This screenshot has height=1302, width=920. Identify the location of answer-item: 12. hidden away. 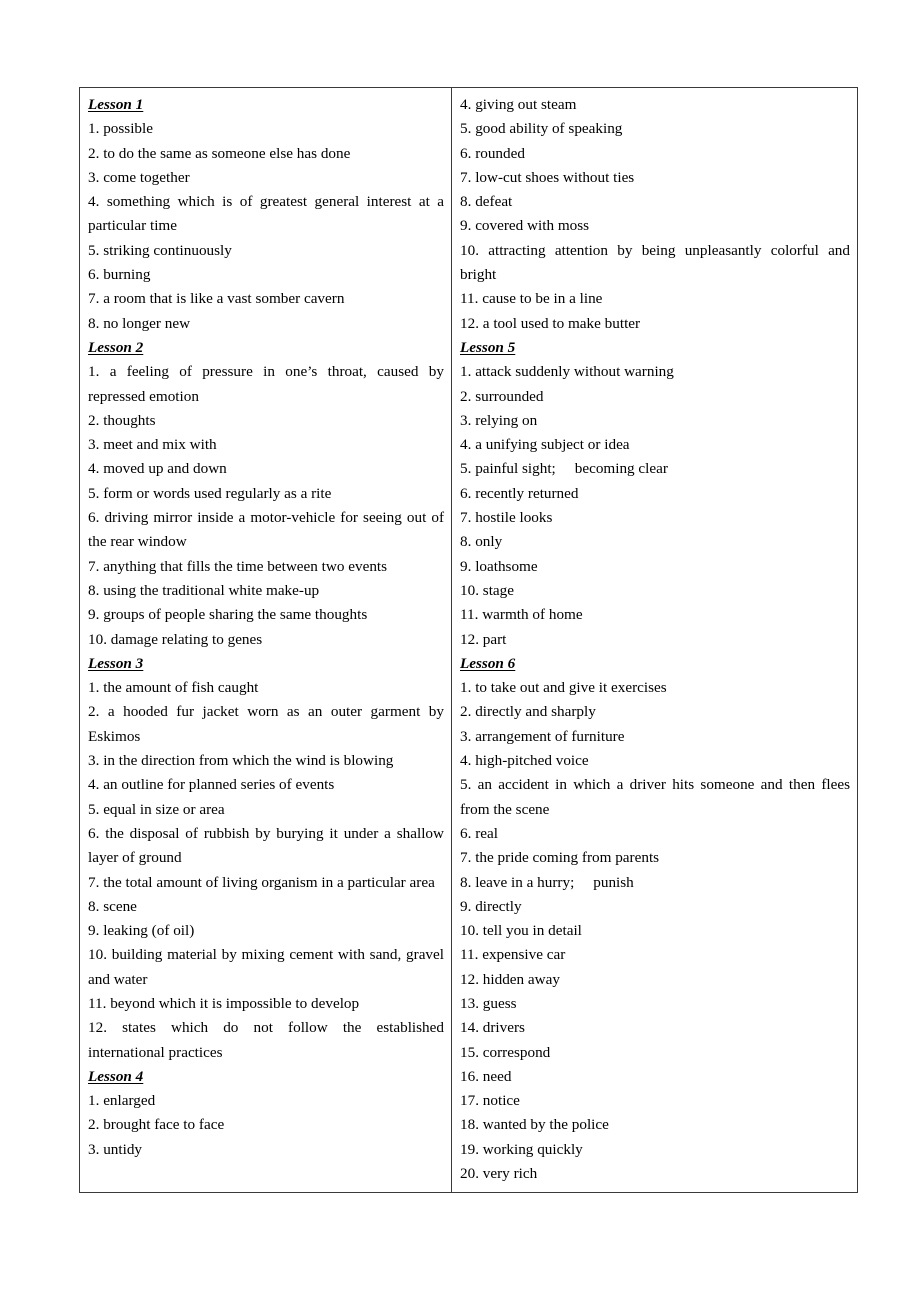
(510, 979).